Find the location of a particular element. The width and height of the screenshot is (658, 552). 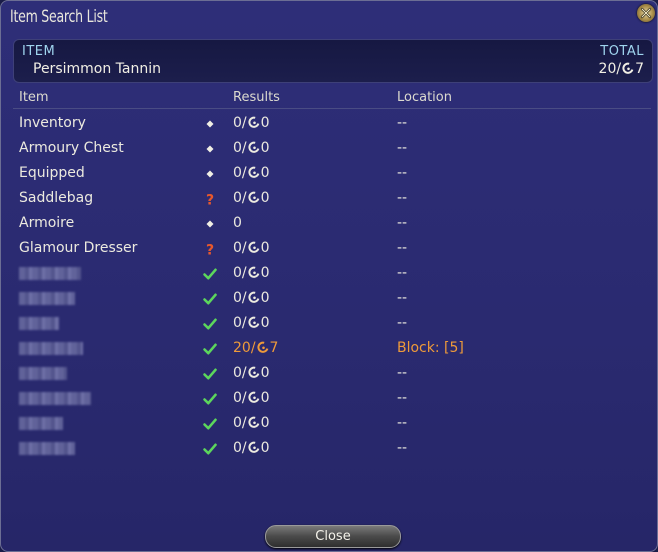

item-location-name: Inventory is located at coordinates (52, 123).